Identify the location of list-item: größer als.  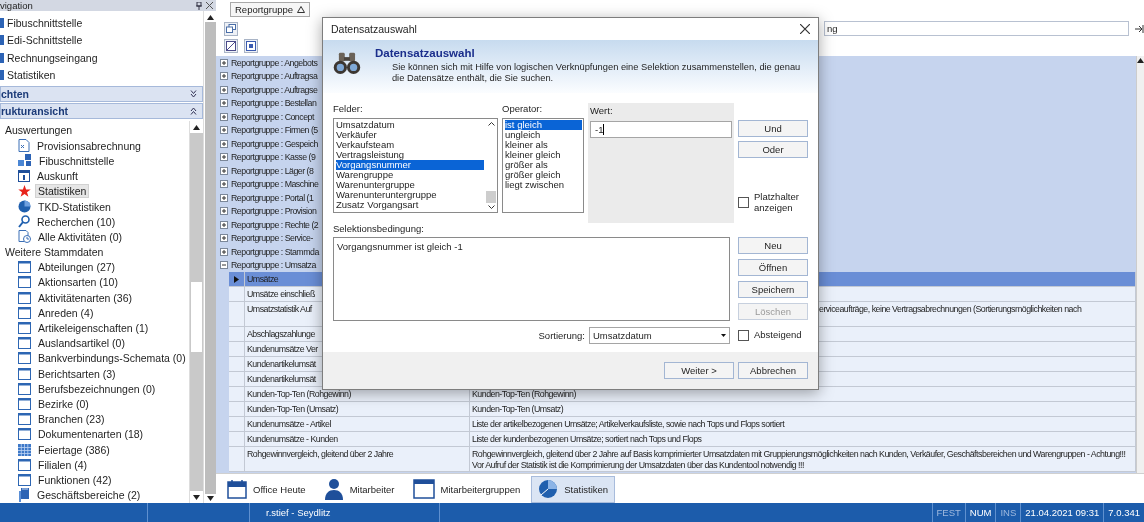
(543, 165).